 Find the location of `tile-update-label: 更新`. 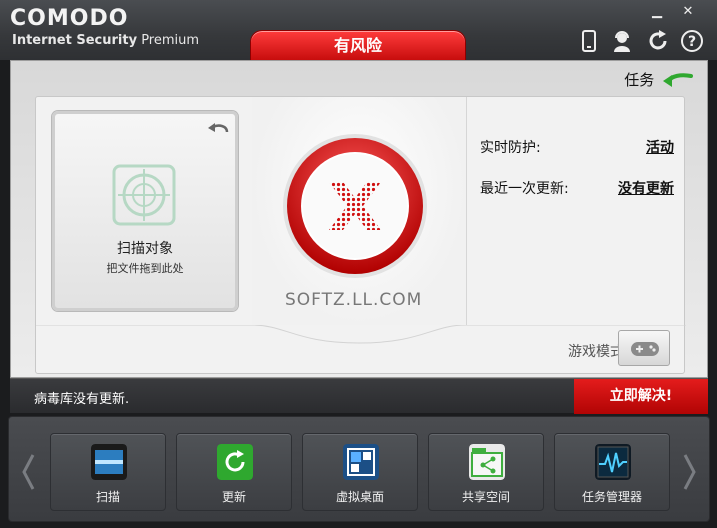

tile-update-label: 更新 is located at coordinates (233, 497).